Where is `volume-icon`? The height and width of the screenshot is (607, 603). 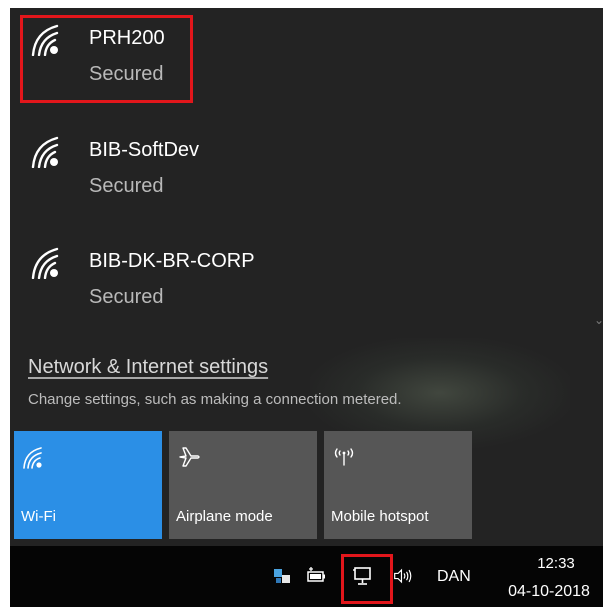
volume-icon is located at coordinates (404, 576).